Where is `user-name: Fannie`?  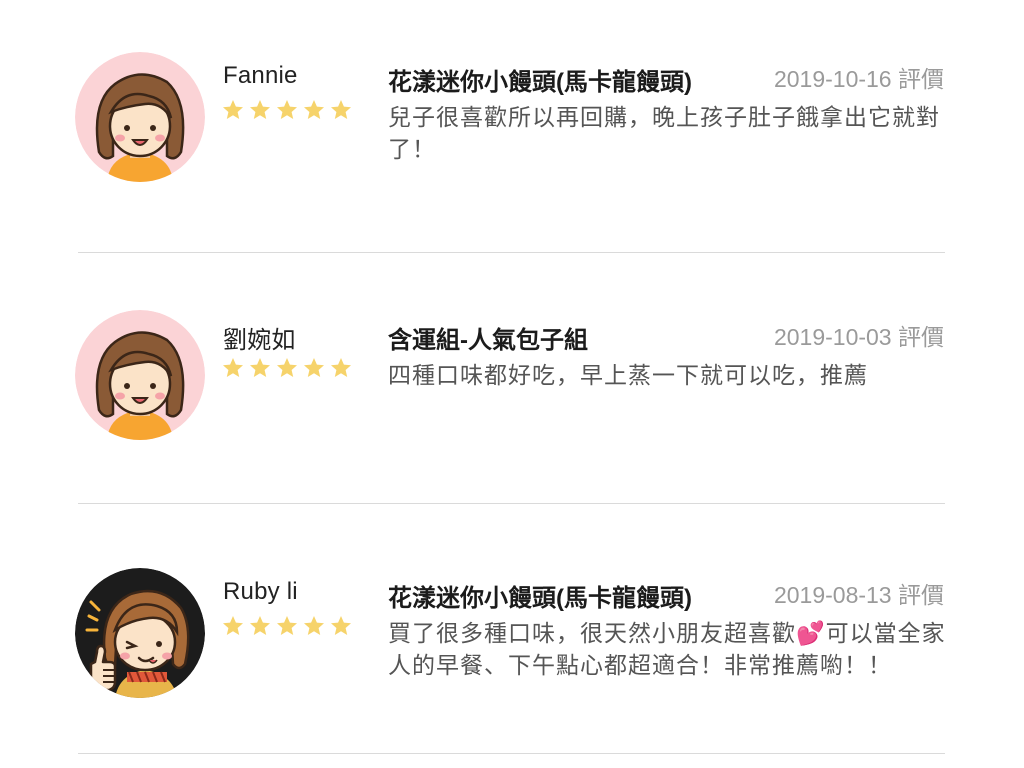
user-name: Fannie is located at coordinates (260, 75).